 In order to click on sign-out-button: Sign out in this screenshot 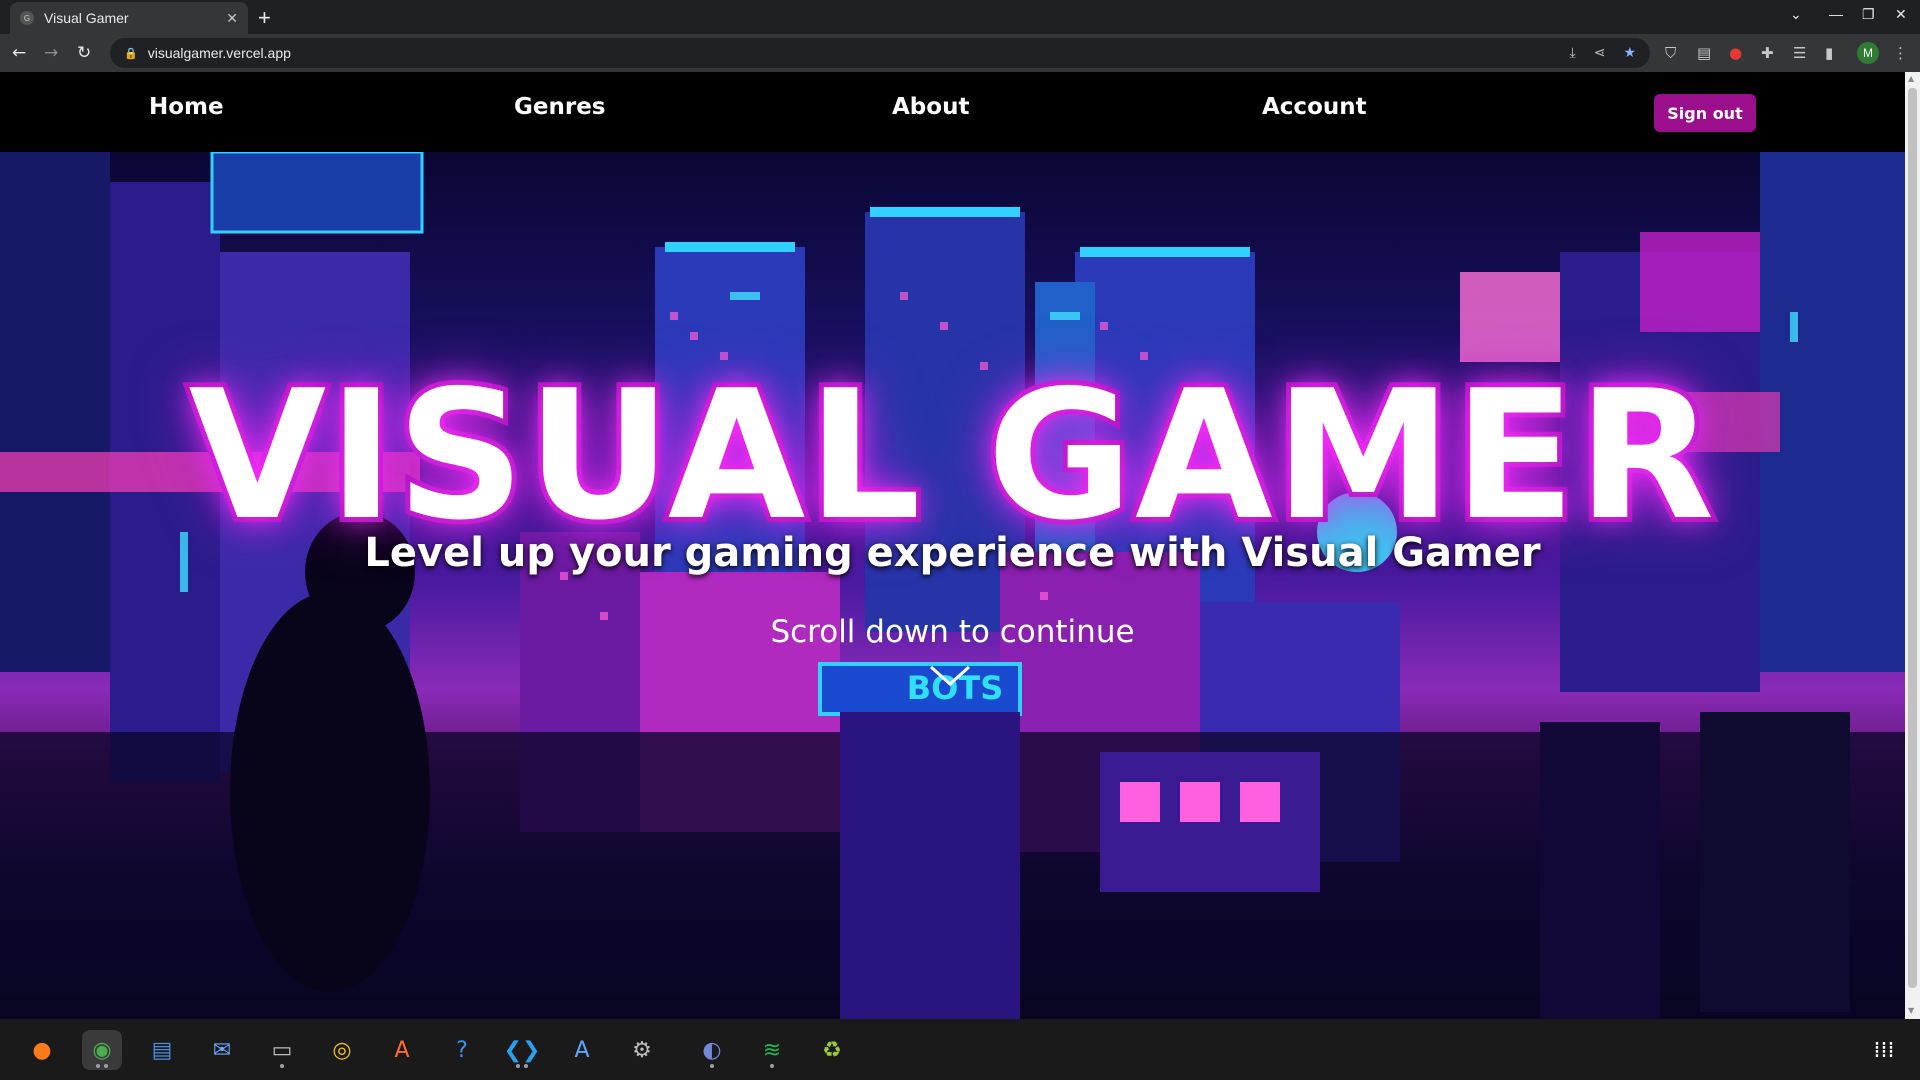, I will do `click(1705, 113)`.